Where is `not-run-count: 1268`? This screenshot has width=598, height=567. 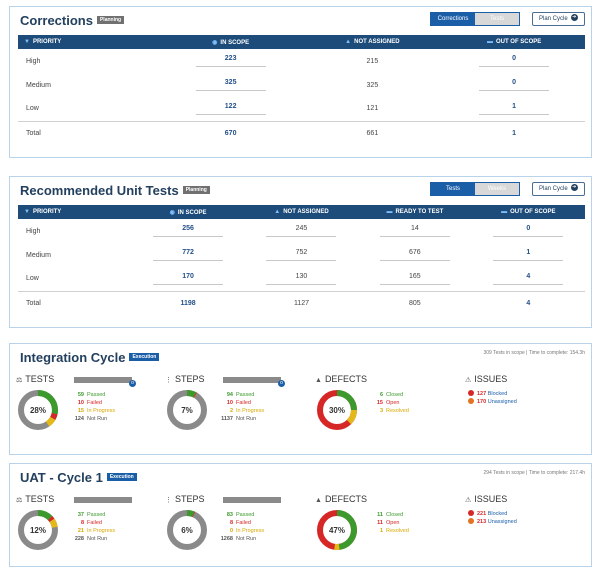
not-run-count: 1268 is located at coordinates (226, 539).